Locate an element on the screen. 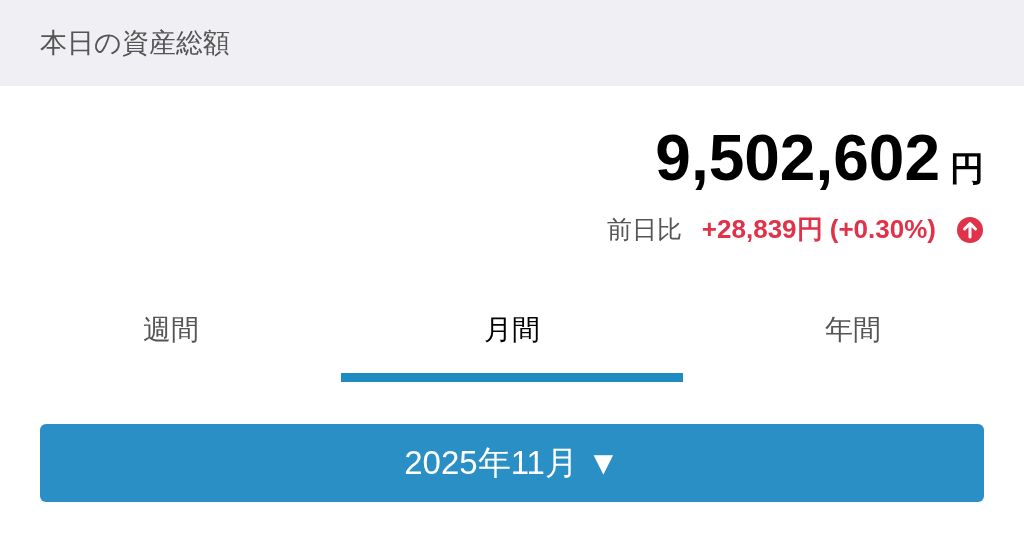  period-dropdown: 2025年11月 ▼ is located at coordinates (512, 463).